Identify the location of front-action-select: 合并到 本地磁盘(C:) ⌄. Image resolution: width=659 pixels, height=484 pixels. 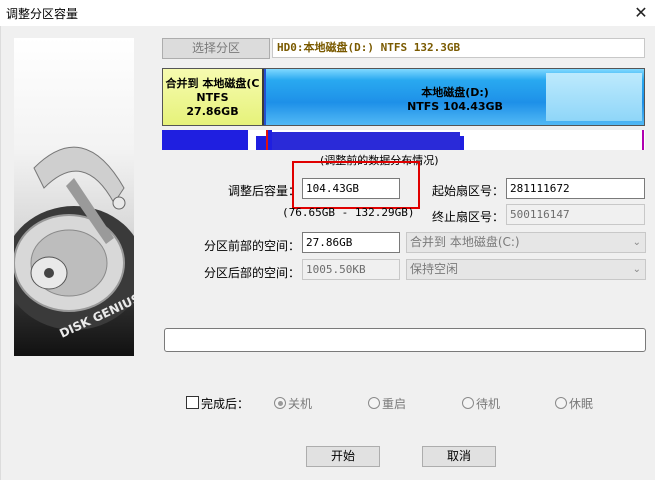
(526, 242).